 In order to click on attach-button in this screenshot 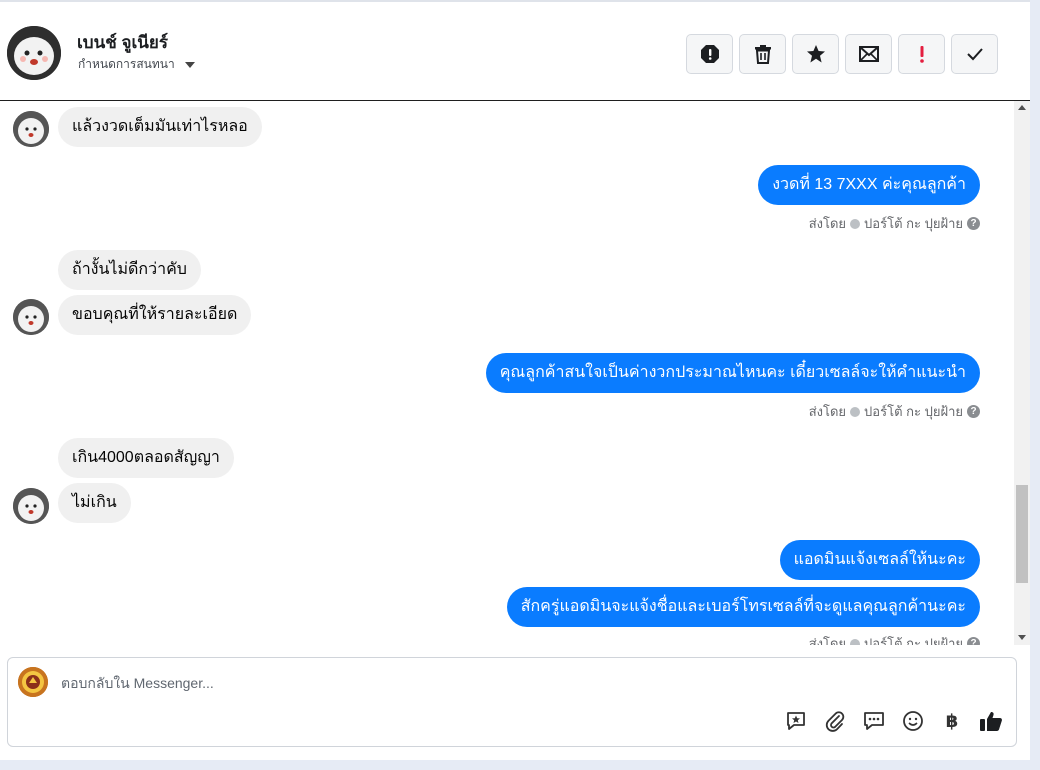, I will do `click(835, 721)`.